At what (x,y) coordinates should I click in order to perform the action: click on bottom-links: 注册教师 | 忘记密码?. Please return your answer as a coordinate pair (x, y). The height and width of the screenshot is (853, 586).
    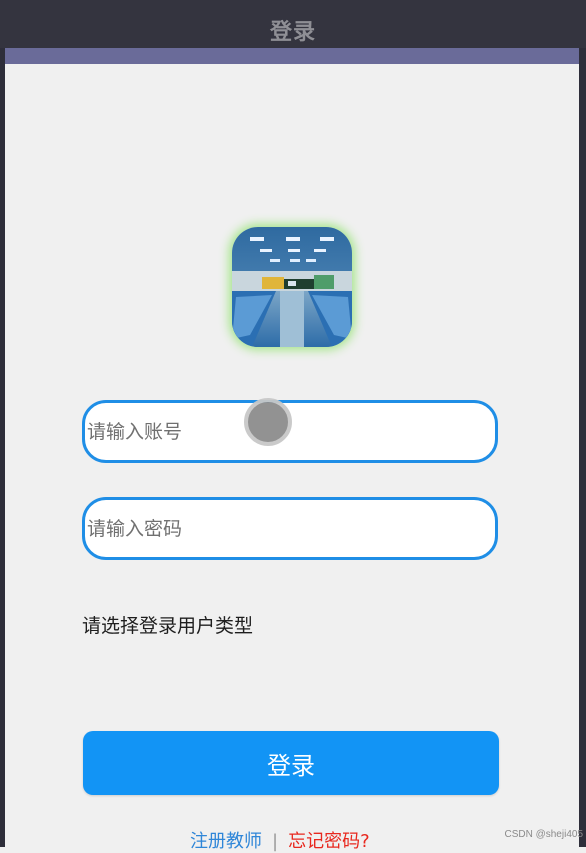
    Looking at the image, I should click on (280, 839).